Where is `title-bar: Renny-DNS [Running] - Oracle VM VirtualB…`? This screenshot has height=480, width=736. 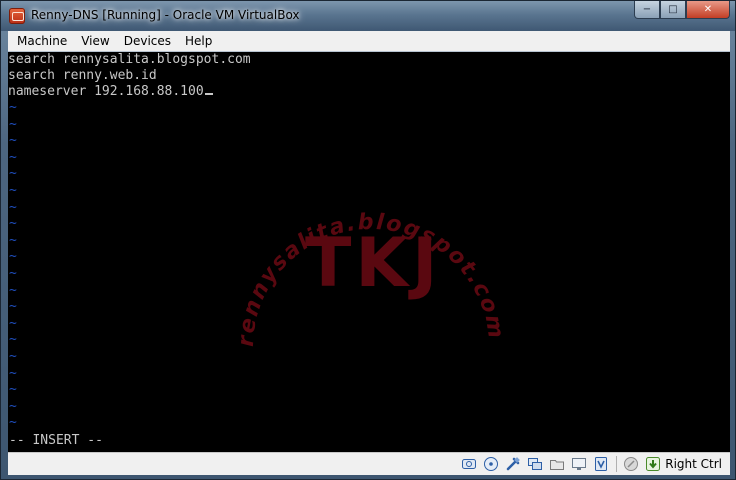 title-bar: Renny-DNS [Running] - Oracle VM VirtualB… is located at coordinates (368, 16).